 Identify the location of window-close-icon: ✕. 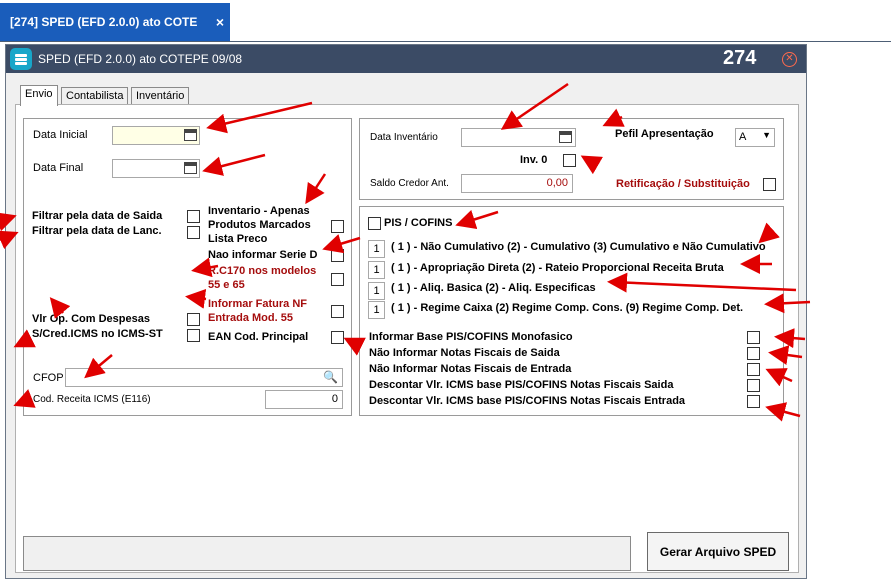
(789, 59).